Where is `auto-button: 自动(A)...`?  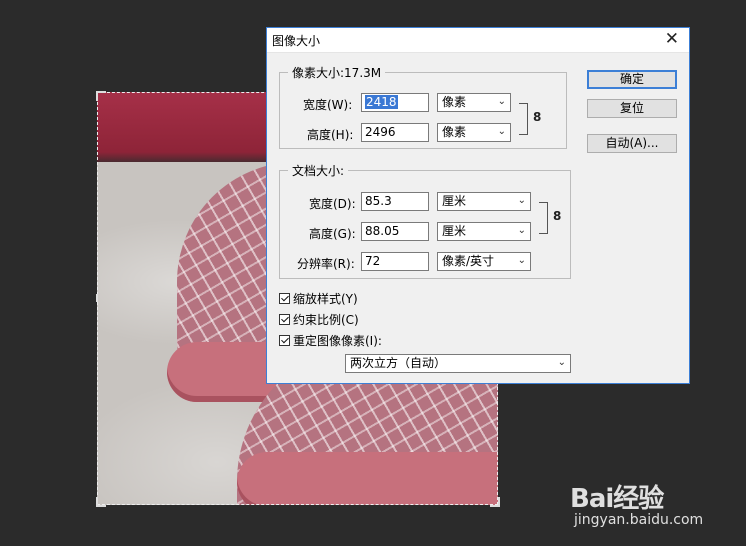 auto-button: 自动(A)... is located at coordinates (632, 143).